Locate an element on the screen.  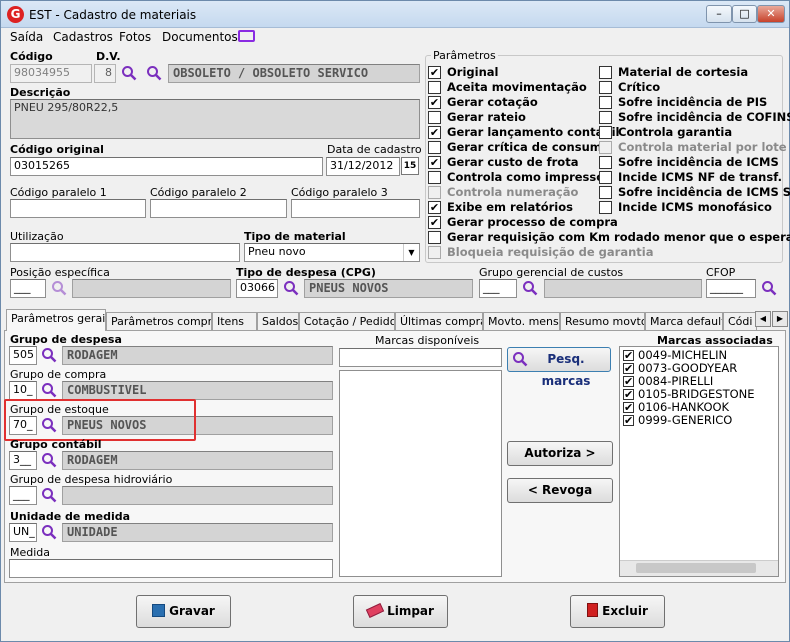
data-cadastro-input: 31/12/2012 is located at coordinates (363, 166).